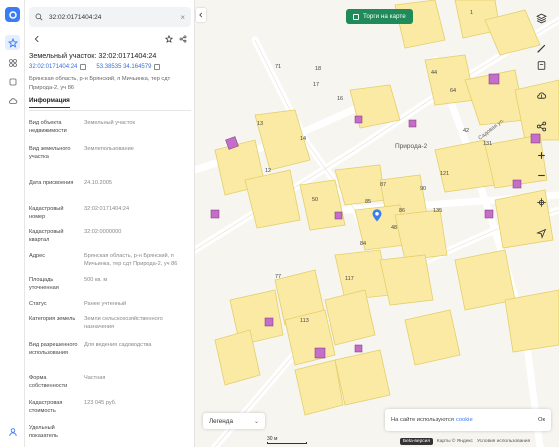  Describe the element at coordinates (503, 441) in the screenshot. I see `terms-link: Условия использования` at that location.